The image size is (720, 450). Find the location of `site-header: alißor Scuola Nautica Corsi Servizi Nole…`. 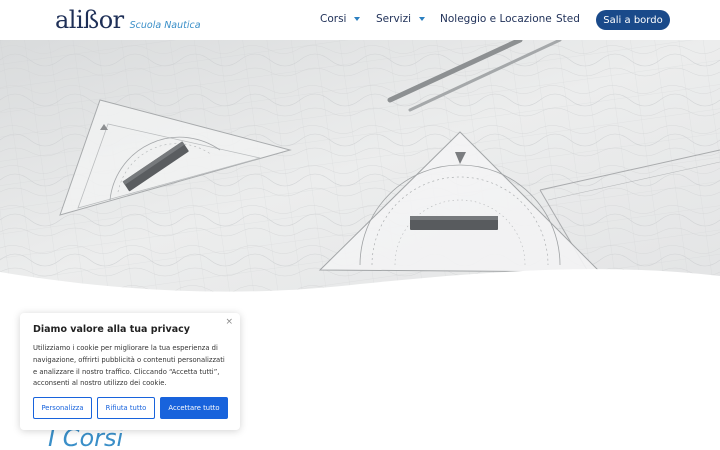

site-header: alißor Scuola Nautica Corsi Servizi Nole… is located at coordinates (360, 20).